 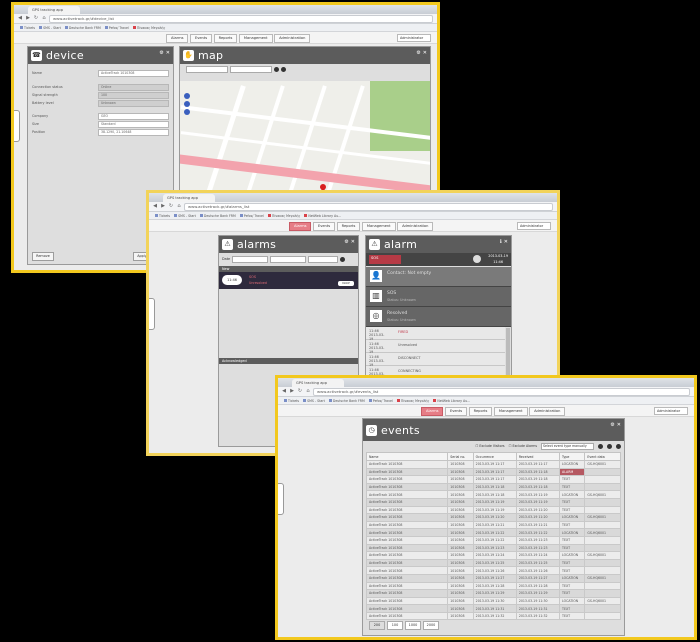 What do you see at coordinates (368, 206) in the screenshot?
I see `address-bar: www.activetrack.gr/#alarms_list` at bounding box center [368, 206].